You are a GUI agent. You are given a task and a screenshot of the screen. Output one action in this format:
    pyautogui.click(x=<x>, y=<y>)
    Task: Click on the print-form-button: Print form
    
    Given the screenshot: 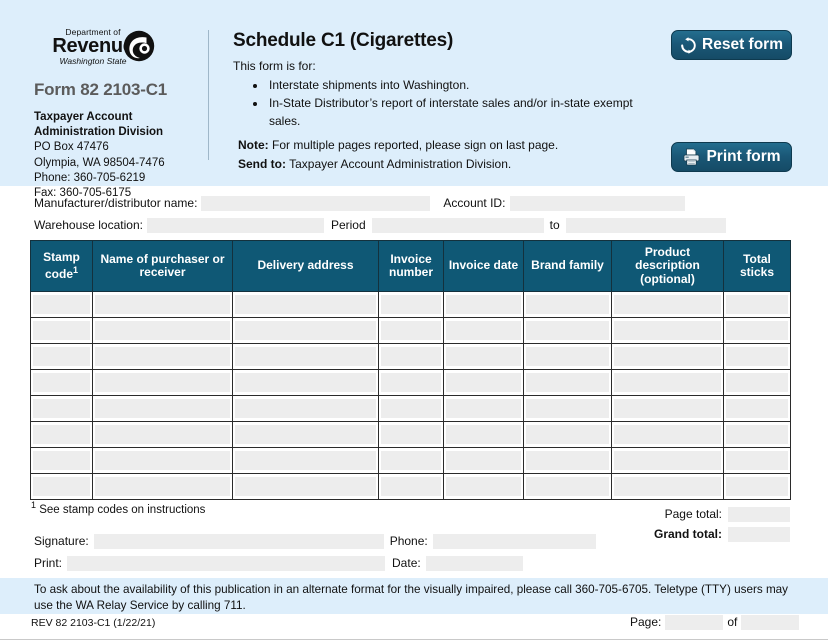 What is the action you would take?
    pyautogui.click(x=731, y=157)
    